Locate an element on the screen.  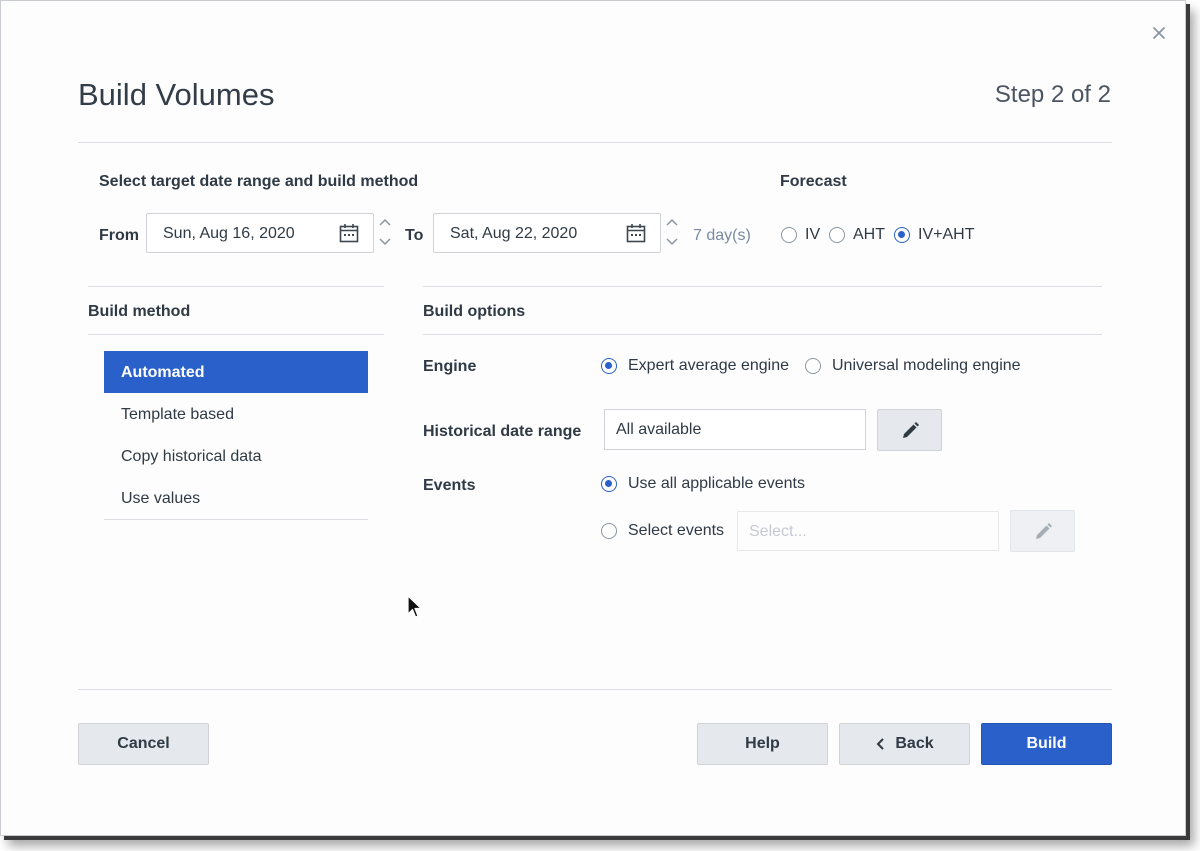
method-item-label: Template based is located at coordinates (177, 414).